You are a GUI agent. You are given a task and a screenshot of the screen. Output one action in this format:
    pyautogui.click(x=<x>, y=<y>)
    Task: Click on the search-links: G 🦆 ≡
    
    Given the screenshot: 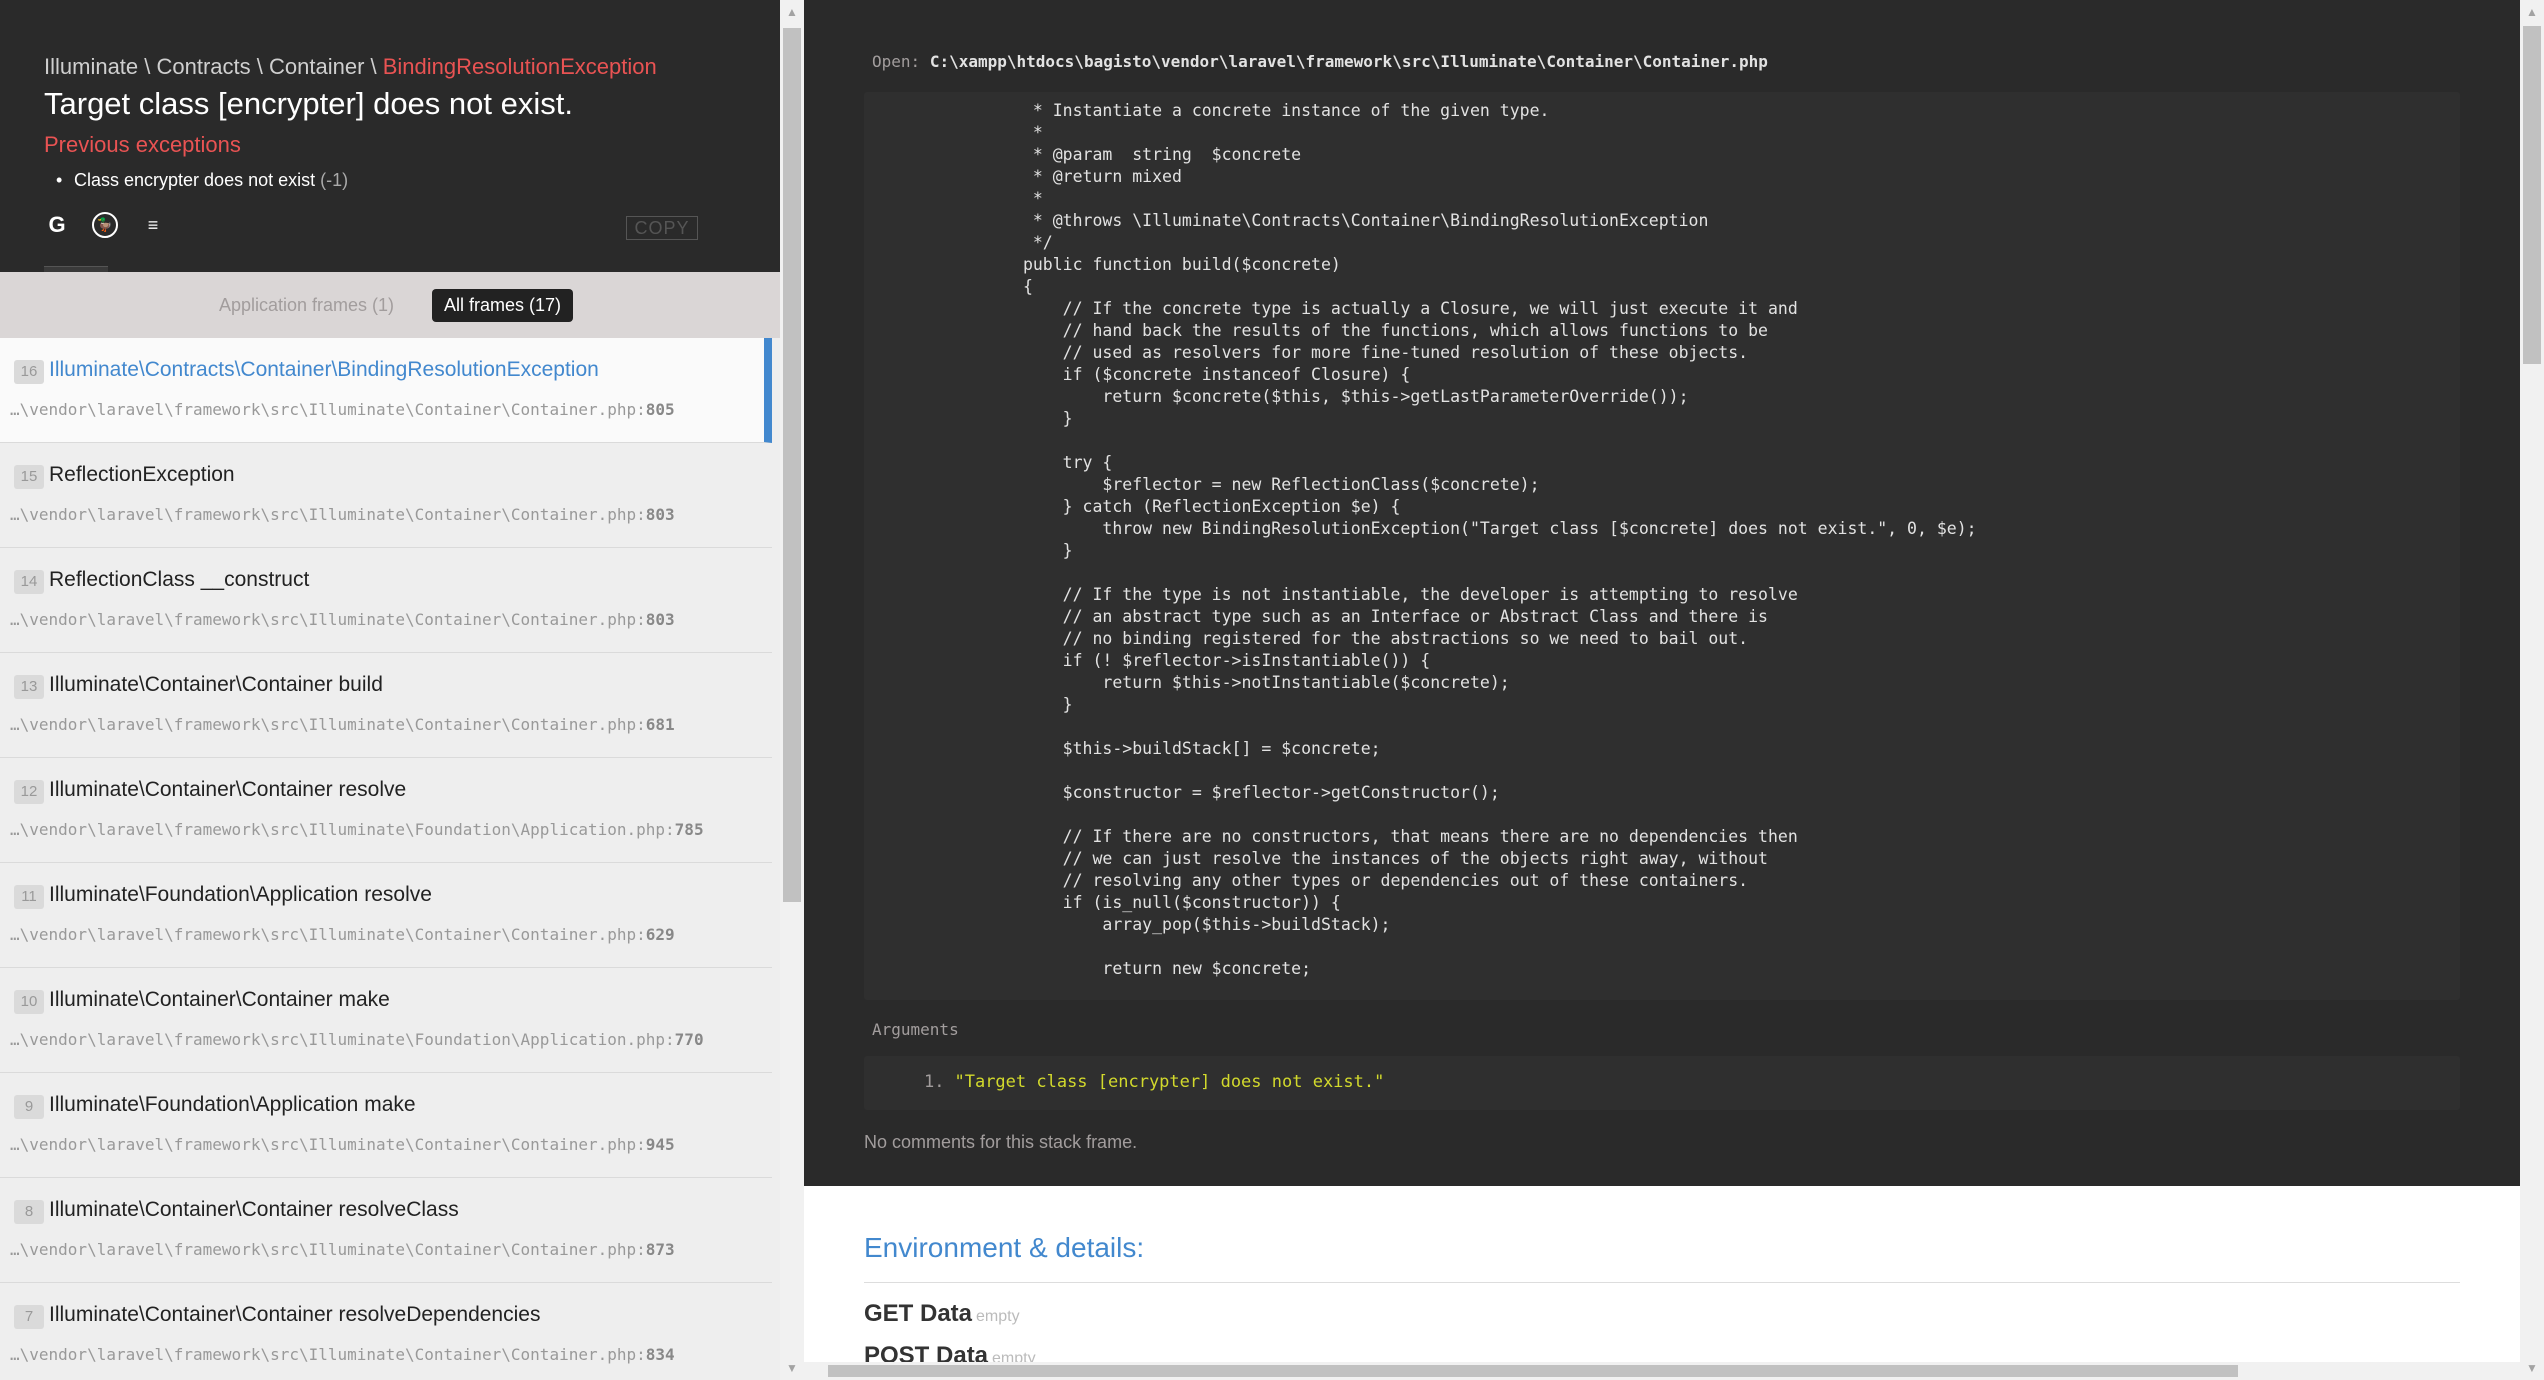 What is the action you would take?
    pyautogui.click(x=105, y=225)
    